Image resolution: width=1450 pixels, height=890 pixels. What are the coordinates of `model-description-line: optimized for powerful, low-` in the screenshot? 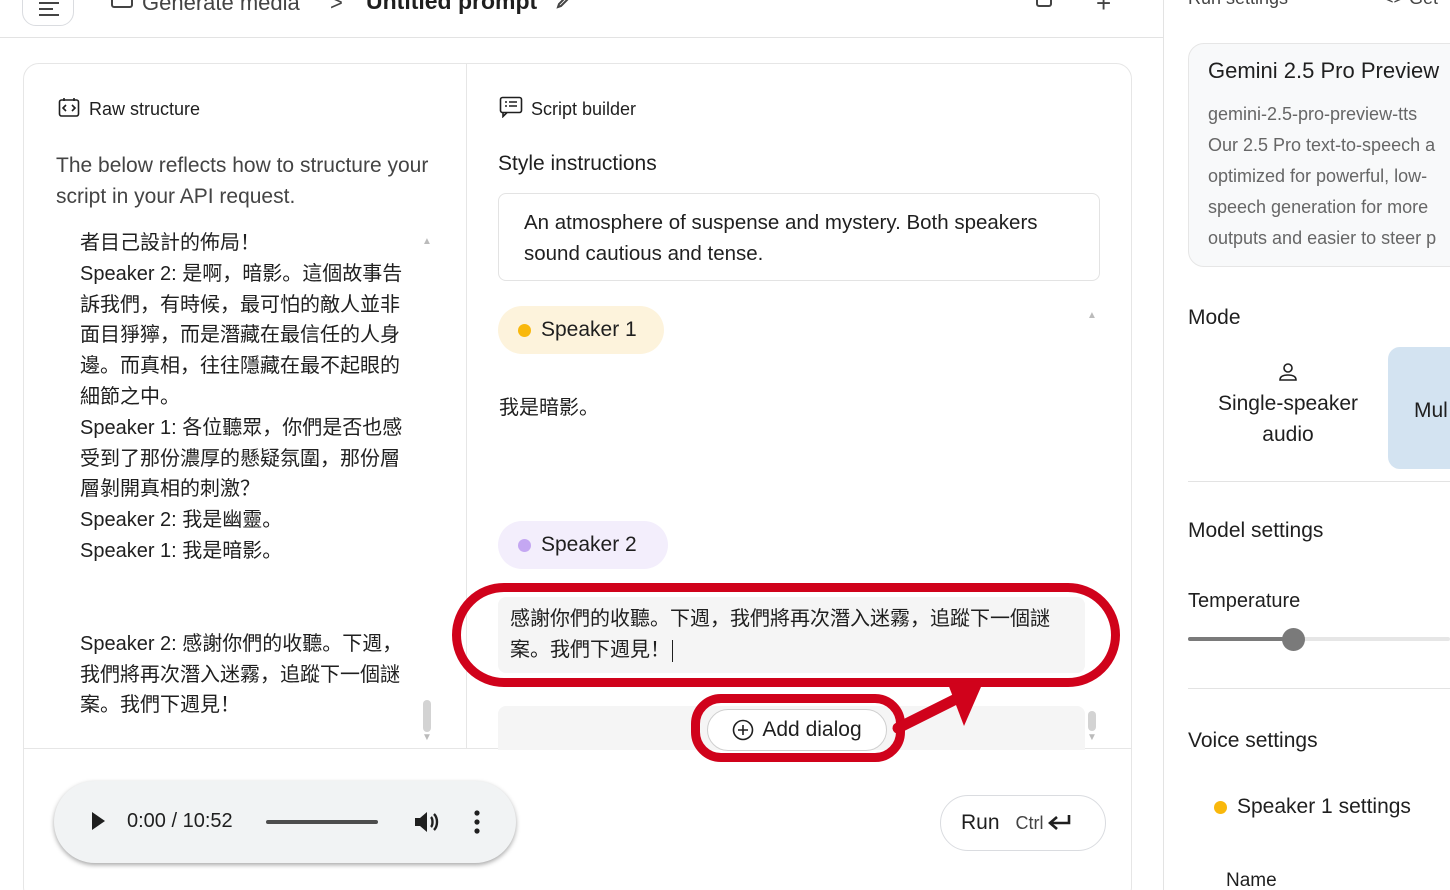 It's located at (1318, 176).